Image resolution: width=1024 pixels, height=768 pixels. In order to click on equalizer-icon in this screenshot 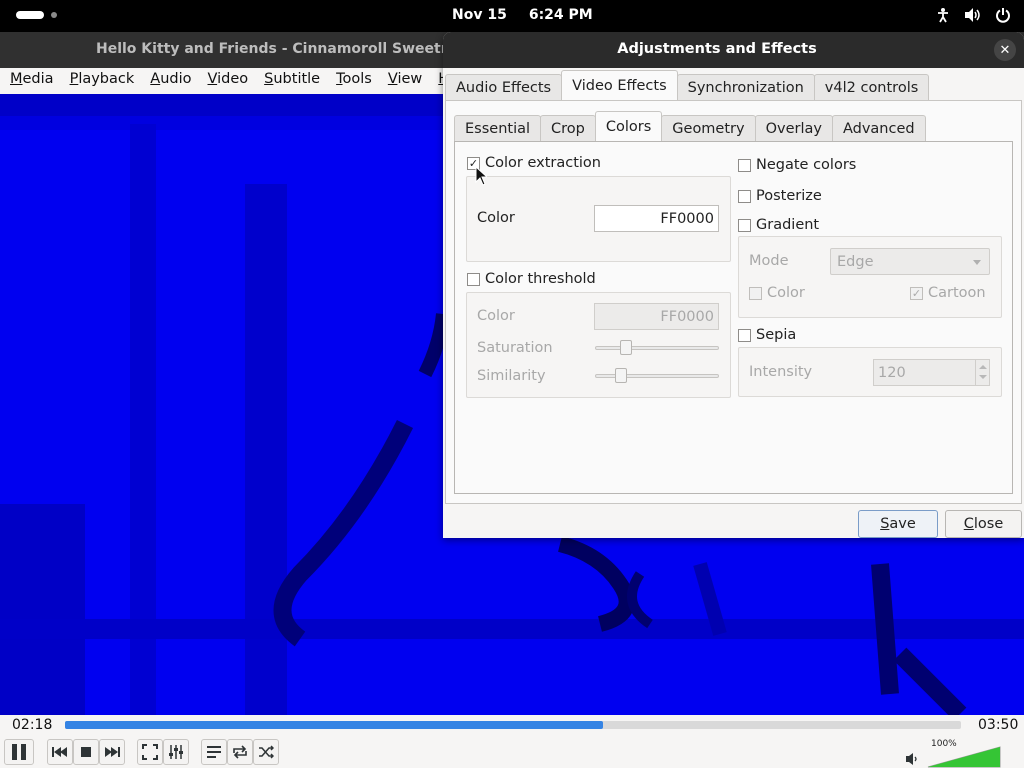, I will do `click(176, 752)`.